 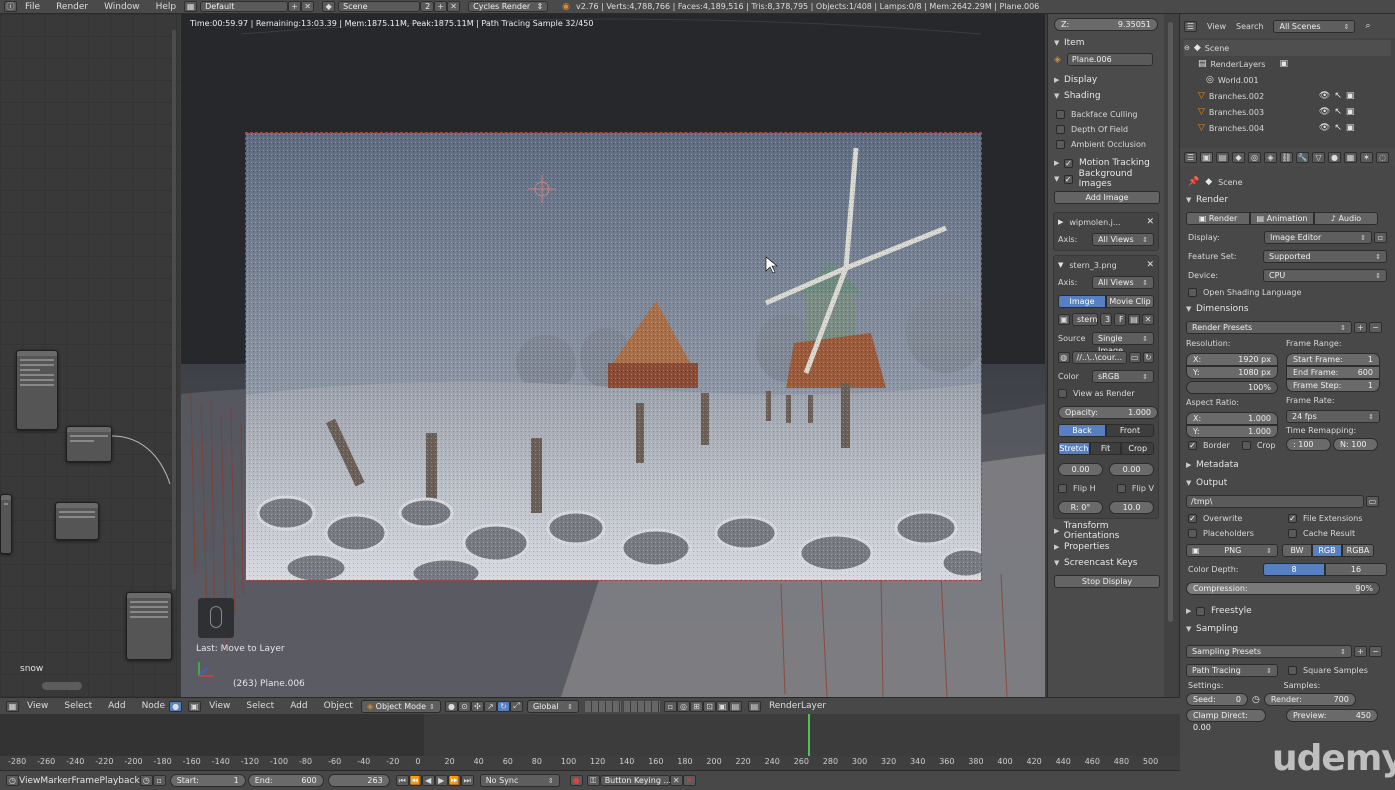 What do you see at coordinates (1106, 43) in the screenshot?
I see `item-panel-header: ▼ Item` at bounding box center [1106, 43].